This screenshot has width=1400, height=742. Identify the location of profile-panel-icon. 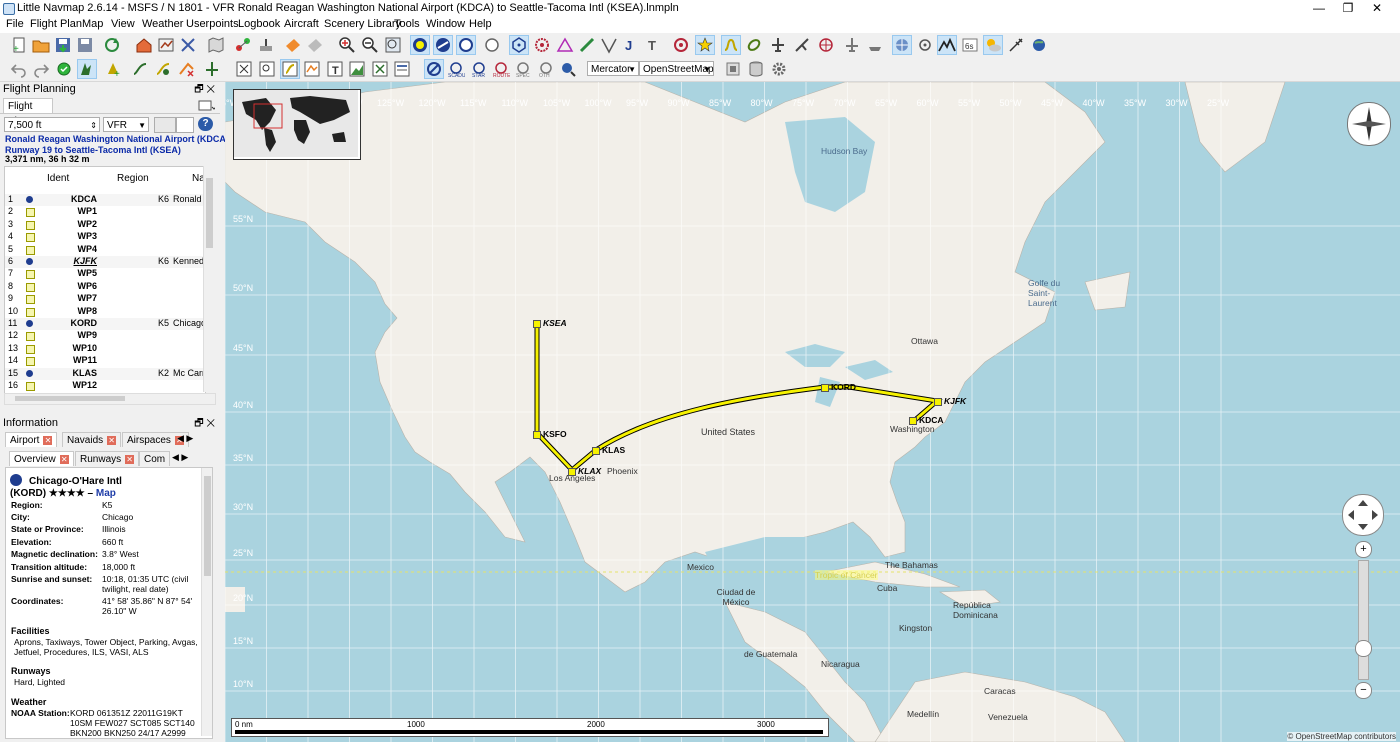
(312, 69).